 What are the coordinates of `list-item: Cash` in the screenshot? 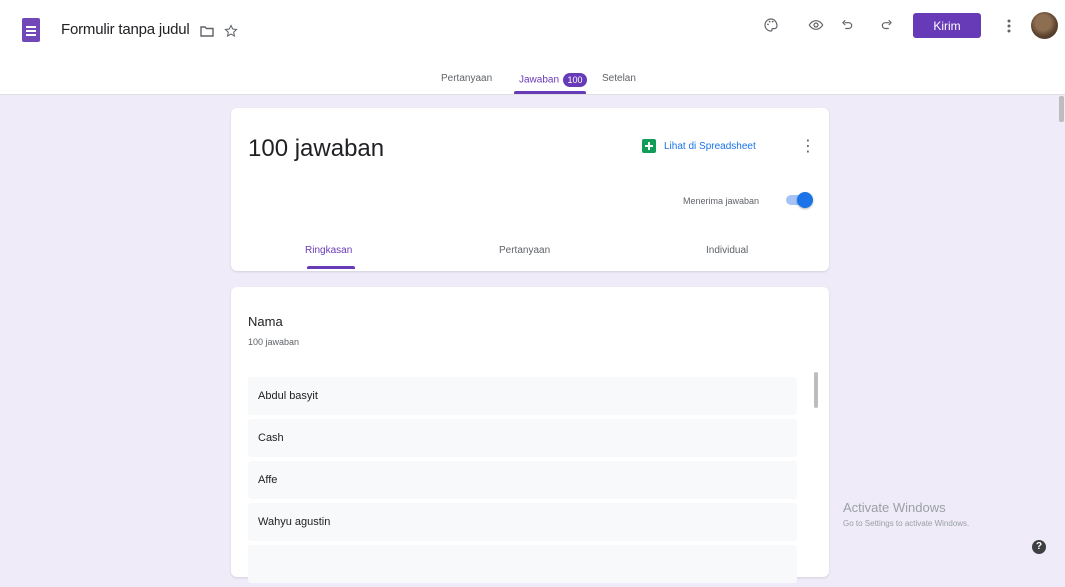 It's located at (522, 438).